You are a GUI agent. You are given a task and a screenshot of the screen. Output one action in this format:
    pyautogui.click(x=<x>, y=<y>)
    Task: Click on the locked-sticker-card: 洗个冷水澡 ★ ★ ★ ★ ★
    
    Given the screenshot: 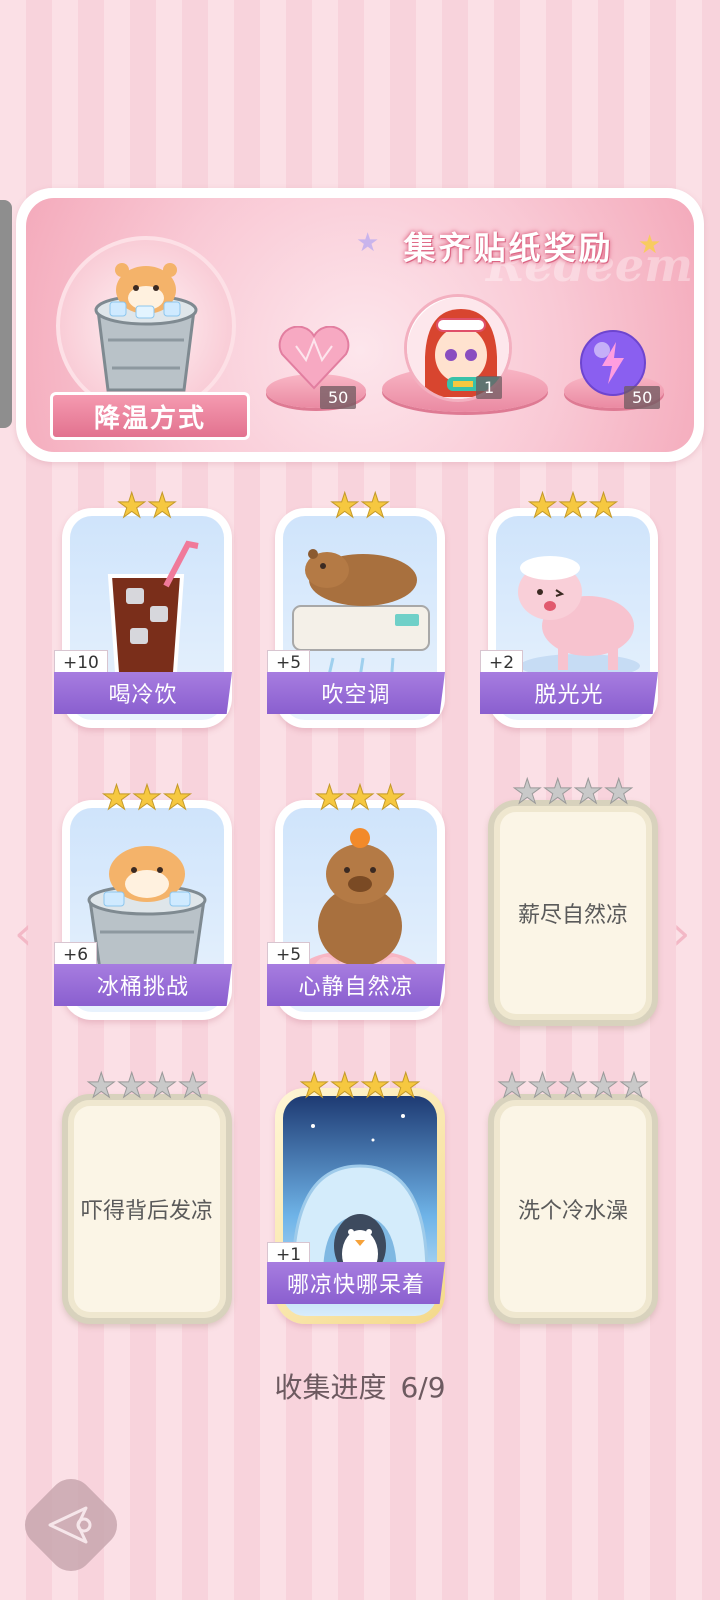 What is the action you would take?
    pyautogui.click(x=573, y=1195)
    